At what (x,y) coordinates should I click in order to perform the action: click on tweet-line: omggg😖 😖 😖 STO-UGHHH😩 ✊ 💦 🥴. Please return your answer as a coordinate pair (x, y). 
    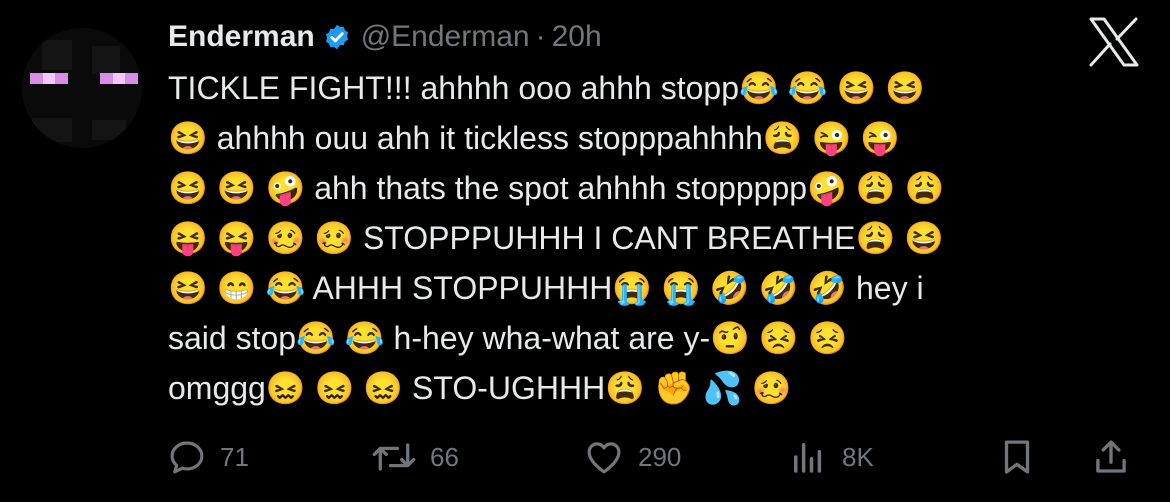
    Looking at the image, I should click on (480, 388).